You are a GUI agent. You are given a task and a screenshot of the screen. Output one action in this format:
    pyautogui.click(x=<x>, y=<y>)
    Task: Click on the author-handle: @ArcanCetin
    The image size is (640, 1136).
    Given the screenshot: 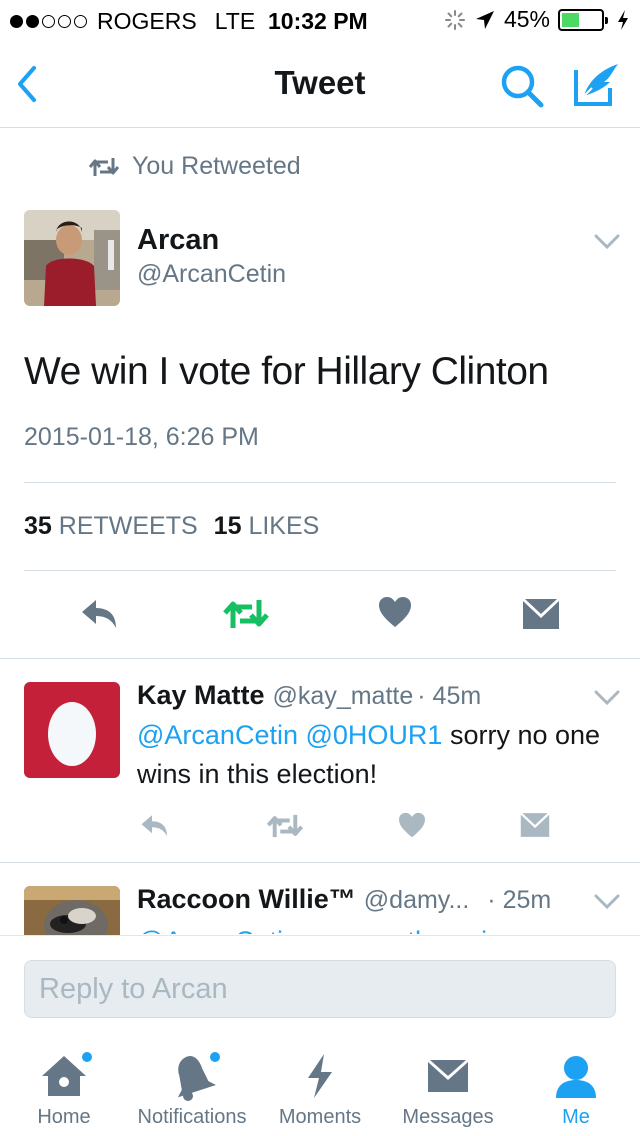 What is the action you would take?
    pyautogui.click(x=211, y=274)
    